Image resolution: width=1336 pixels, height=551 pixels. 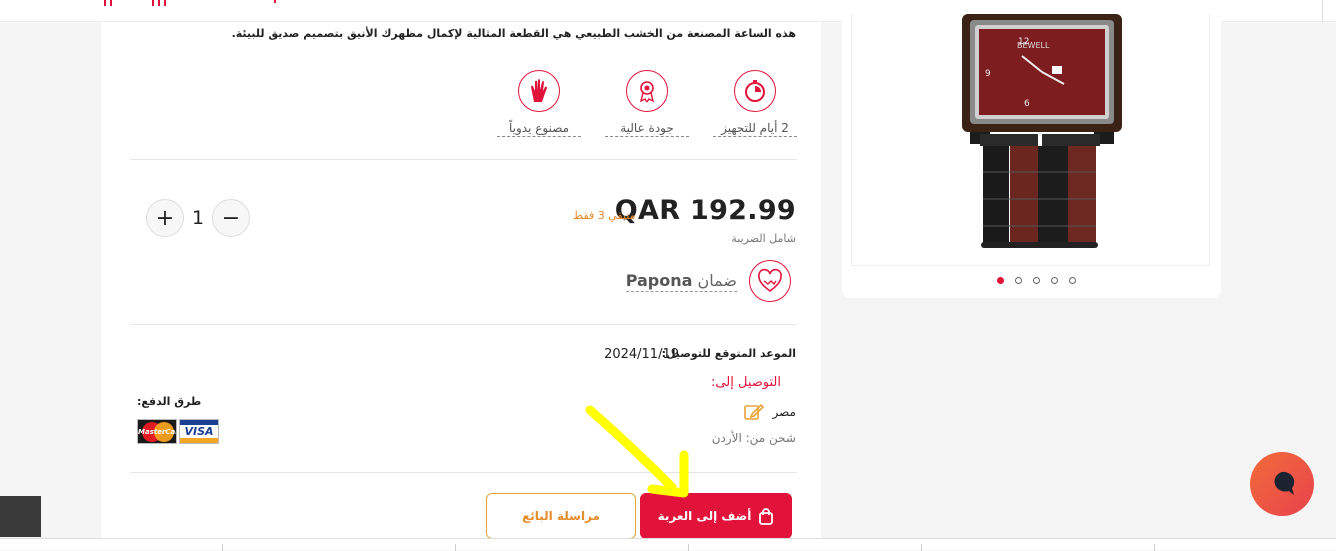 What do you see at coordinates (604, 215) in the screenshot?
I see `stock-note: متبقي 3 فقط` at bounding box center [604, 215].